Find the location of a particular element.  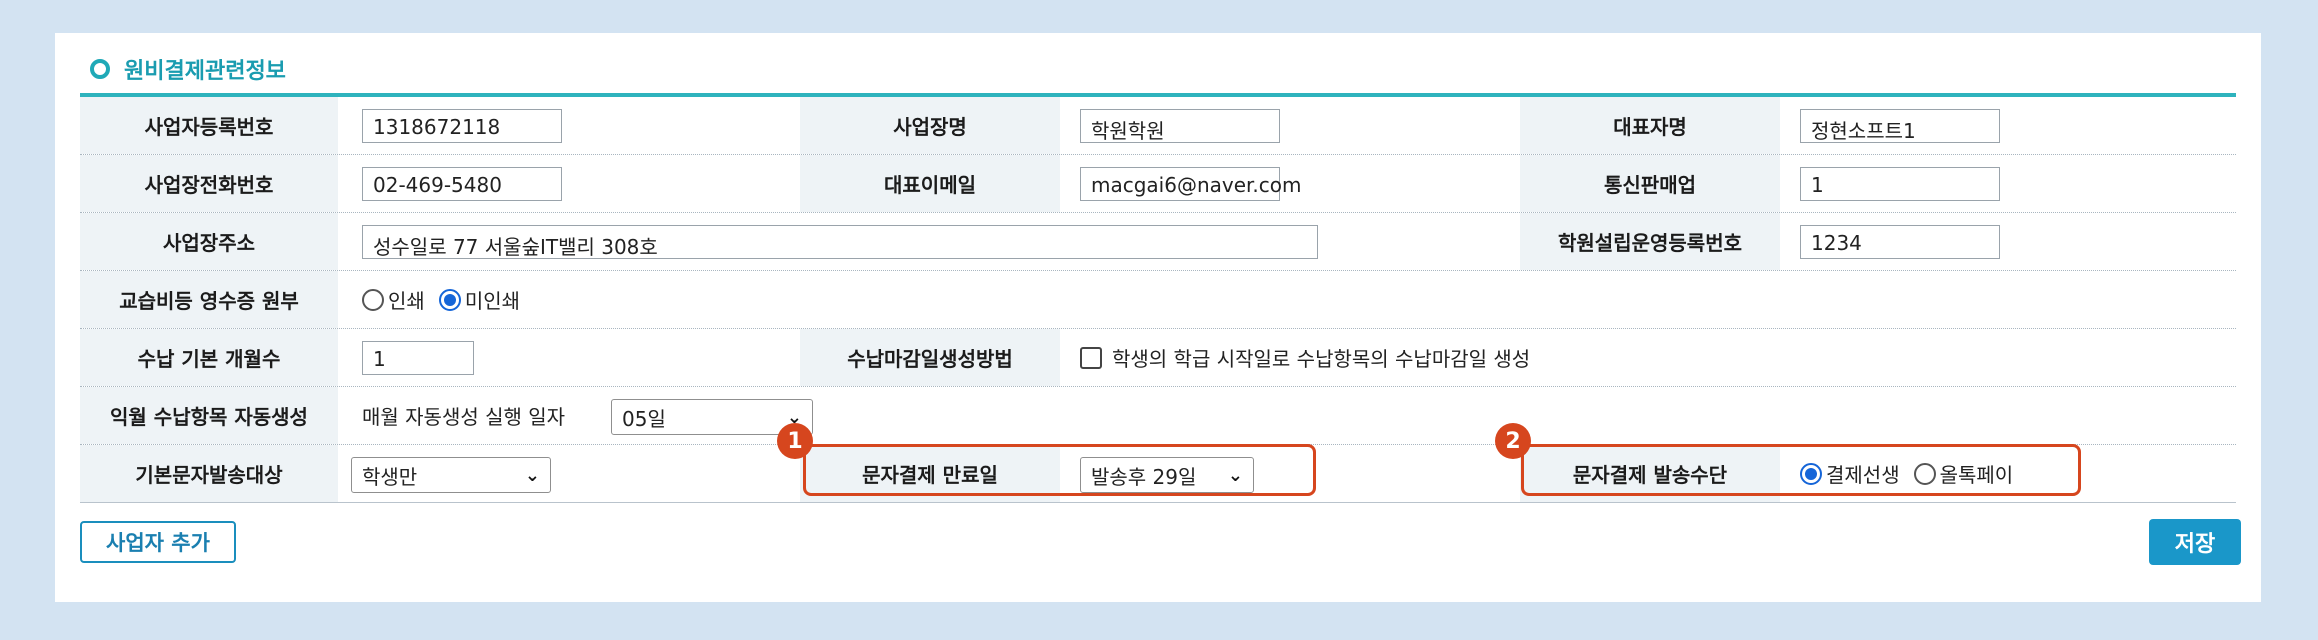

section-title: 원비결제관련정보 is located at coordinates (205, 71).